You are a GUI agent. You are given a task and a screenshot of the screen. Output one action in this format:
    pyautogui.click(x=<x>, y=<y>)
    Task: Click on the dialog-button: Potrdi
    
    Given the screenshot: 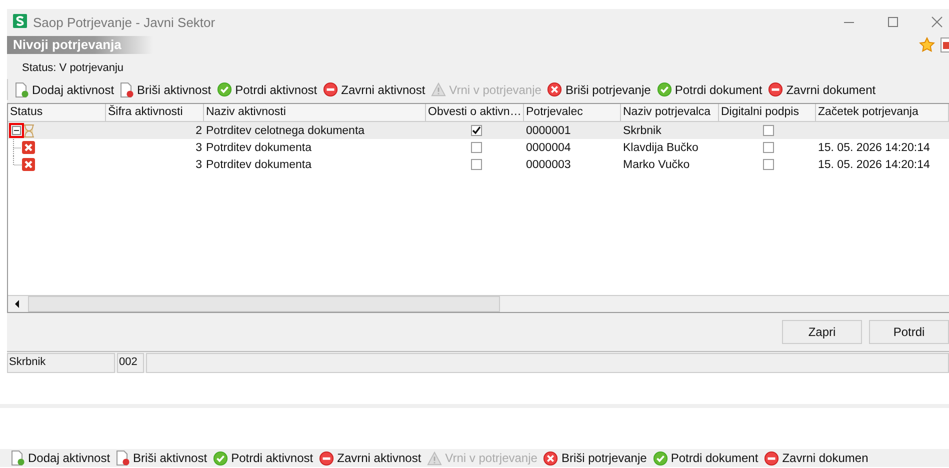 What is the action you would take?
    pyautogui.click(x=909, y=332)
    